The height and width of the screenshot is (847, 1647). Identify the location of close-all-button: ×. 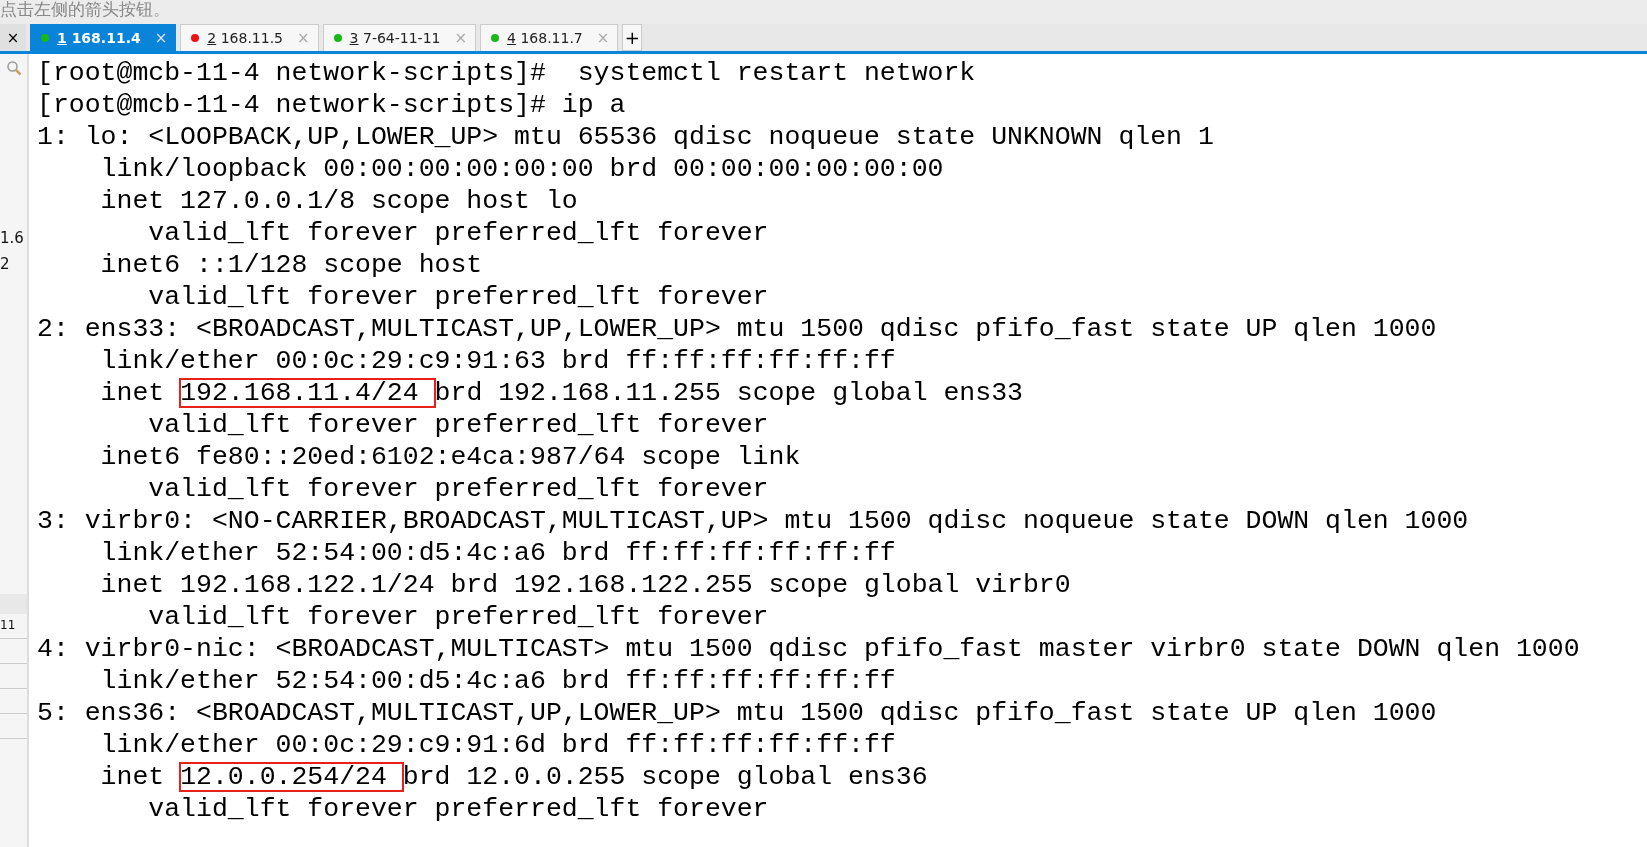
(13, 37).